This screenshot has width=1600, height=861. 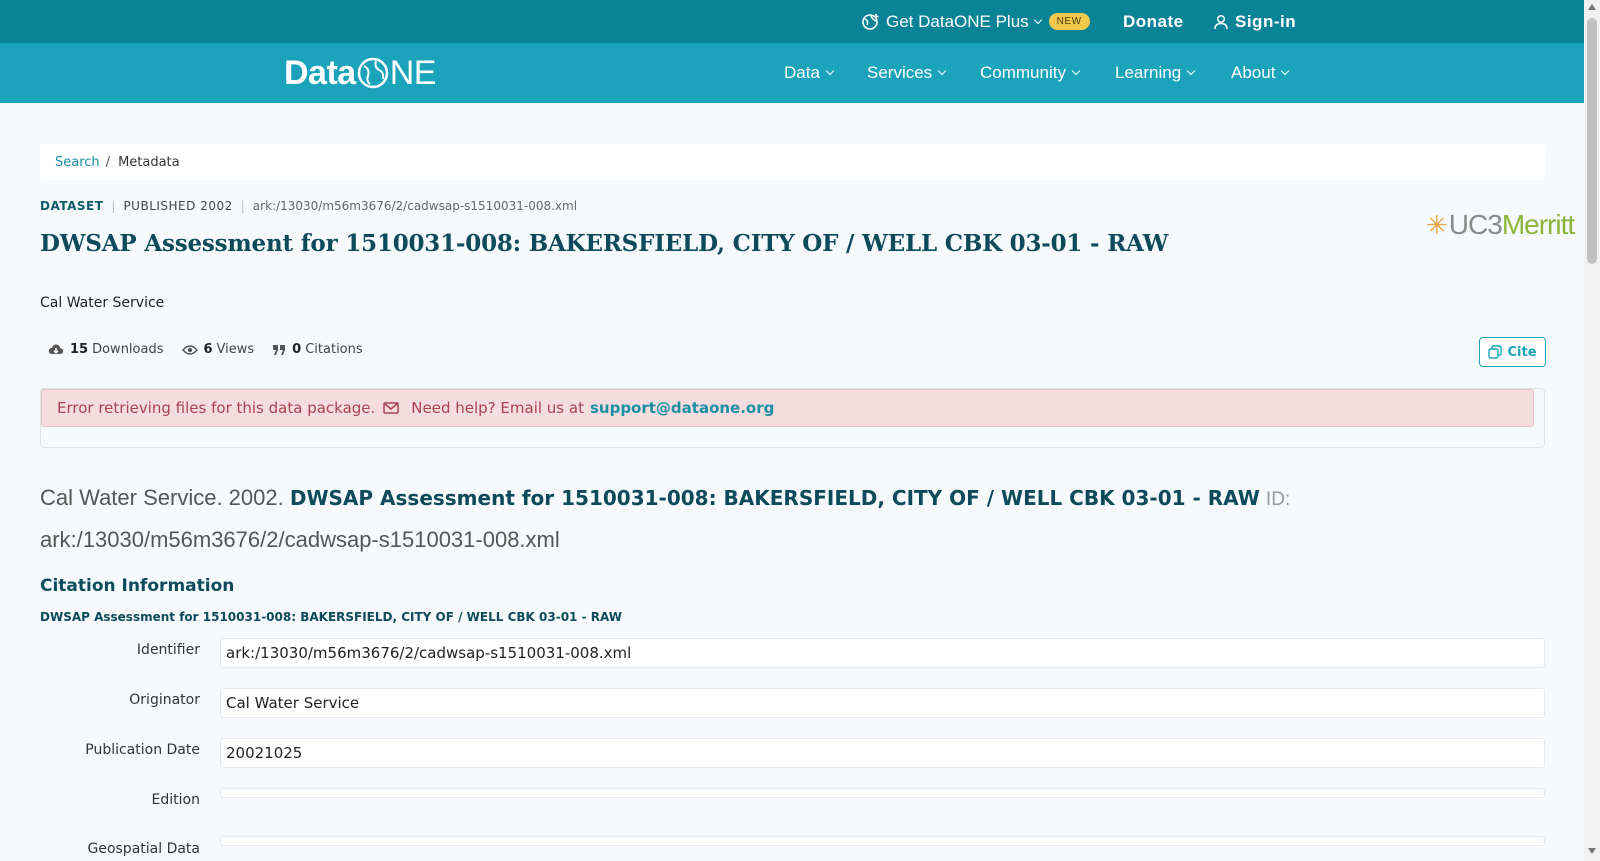 I want to click on support-email-link: support@dataone.org, so click(x=682, y=408).